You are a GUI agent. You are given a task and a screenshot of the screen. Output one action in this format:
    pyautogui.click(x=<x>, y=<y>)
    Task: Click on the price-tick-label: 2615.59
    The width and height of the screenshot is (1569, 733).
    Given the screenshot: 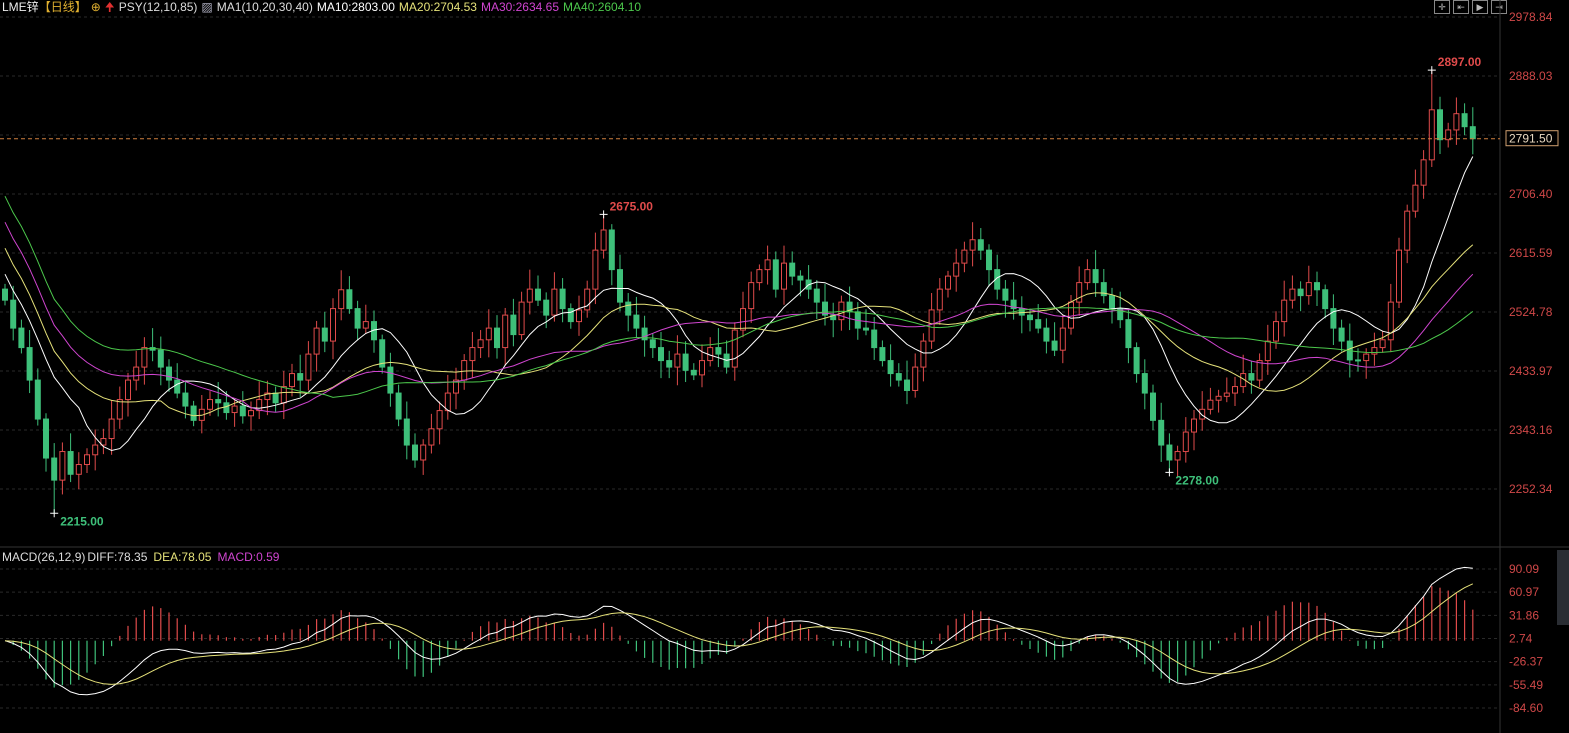 What is the action you would take?
    pyautogui.click(x=1531, y=253)
    